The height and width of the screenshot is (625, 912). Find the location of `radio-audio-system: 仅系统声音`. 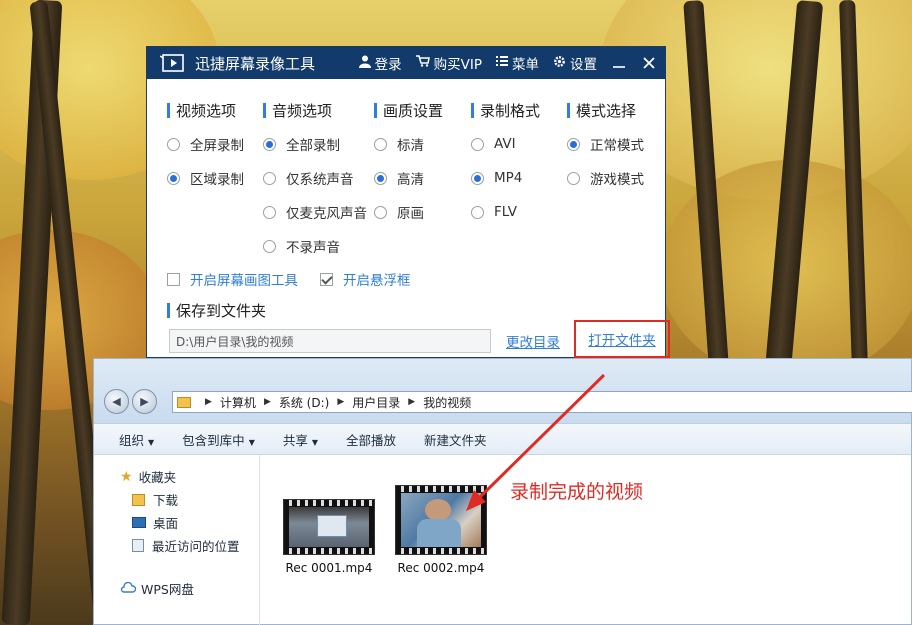

radio-audio-system: 仅系统声音 is located at coordinates (315, 178).